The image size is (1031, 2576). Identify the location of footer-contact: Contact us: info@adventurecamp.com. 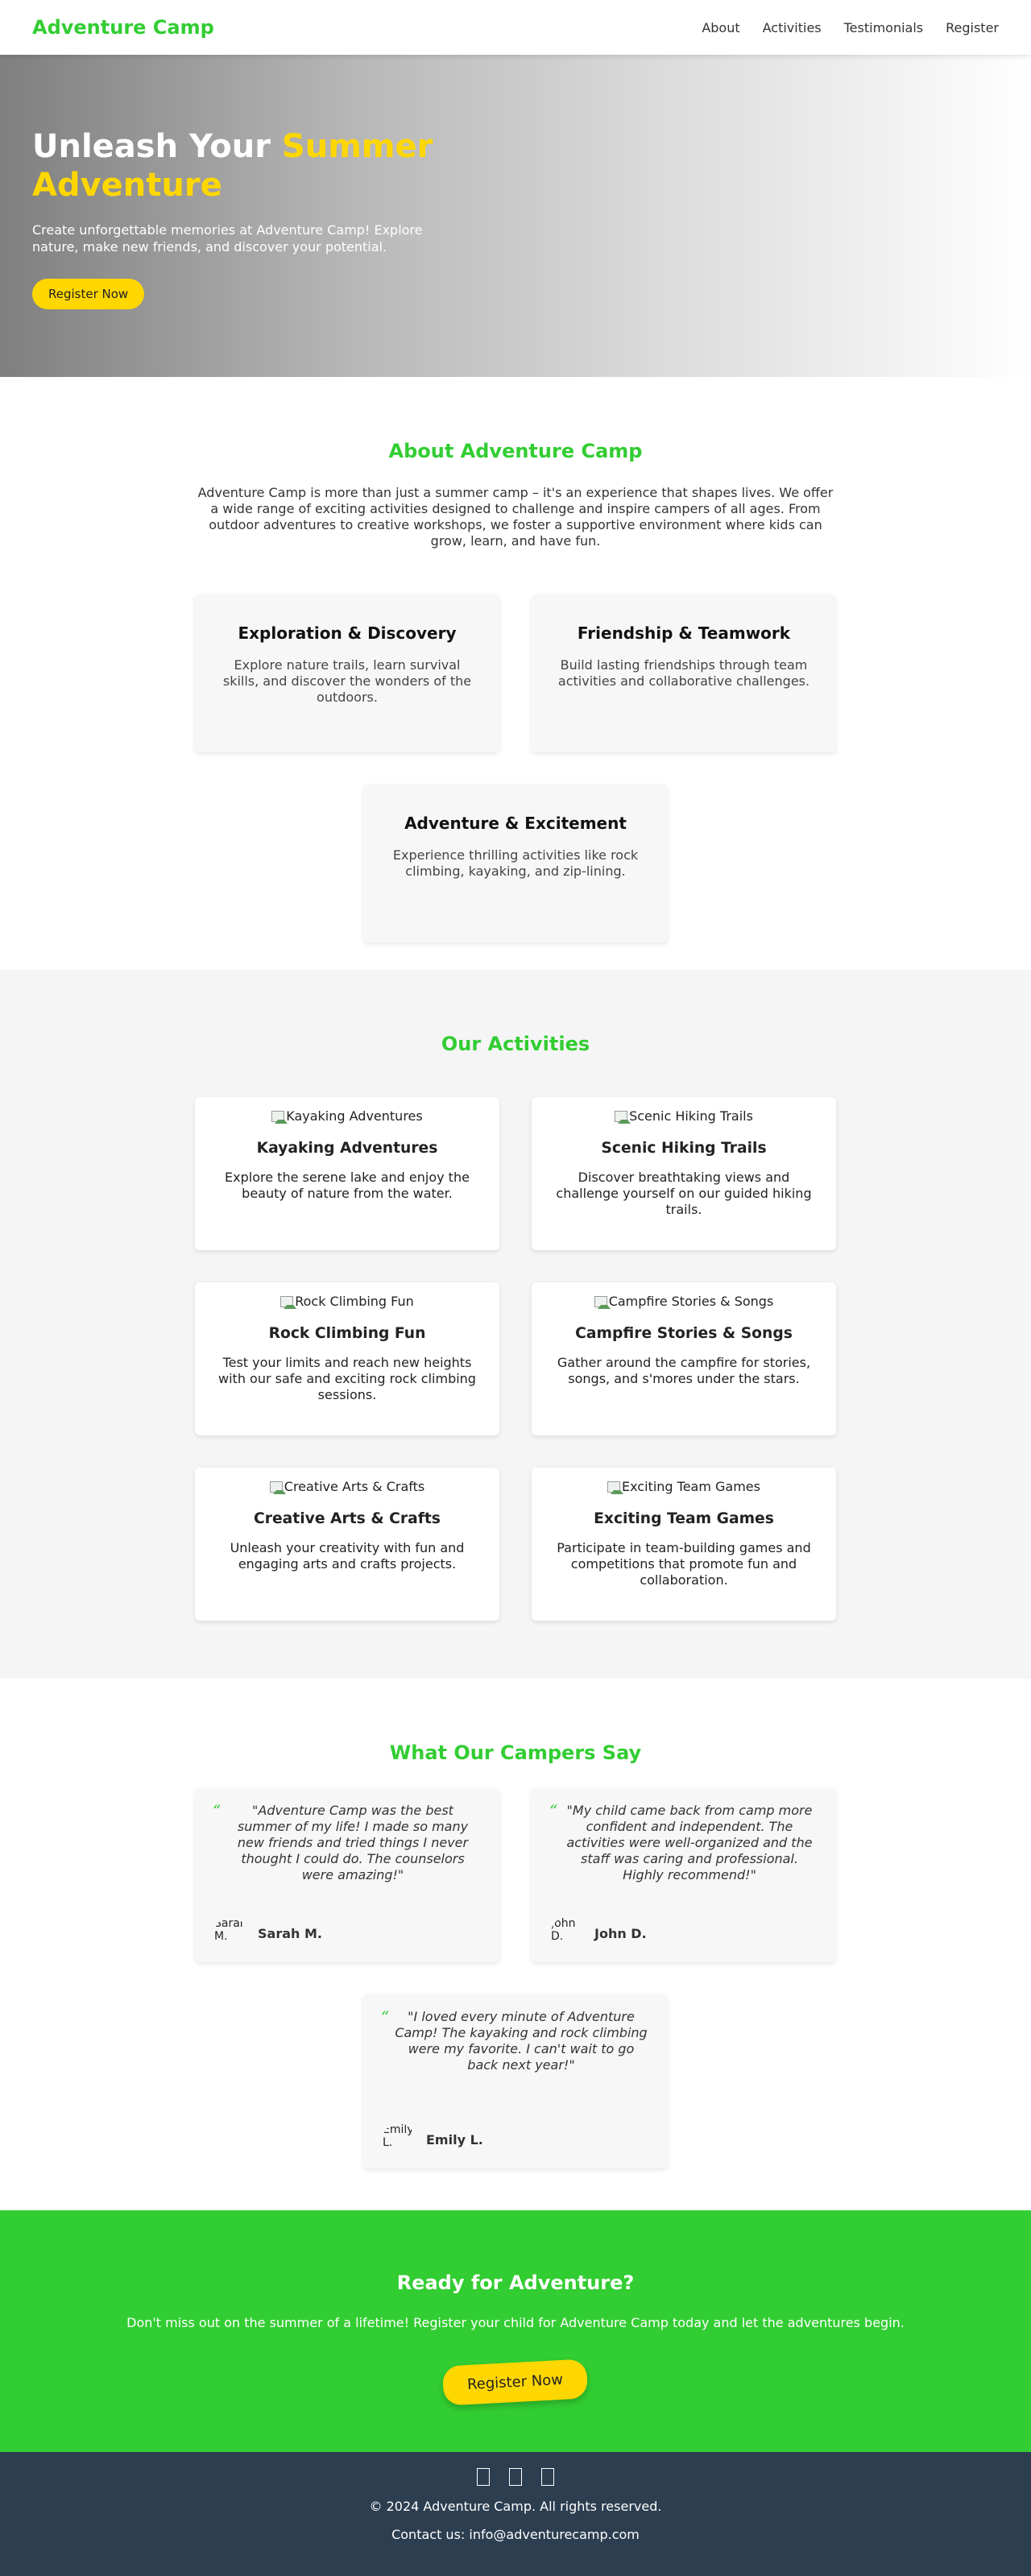
(515, 2534).